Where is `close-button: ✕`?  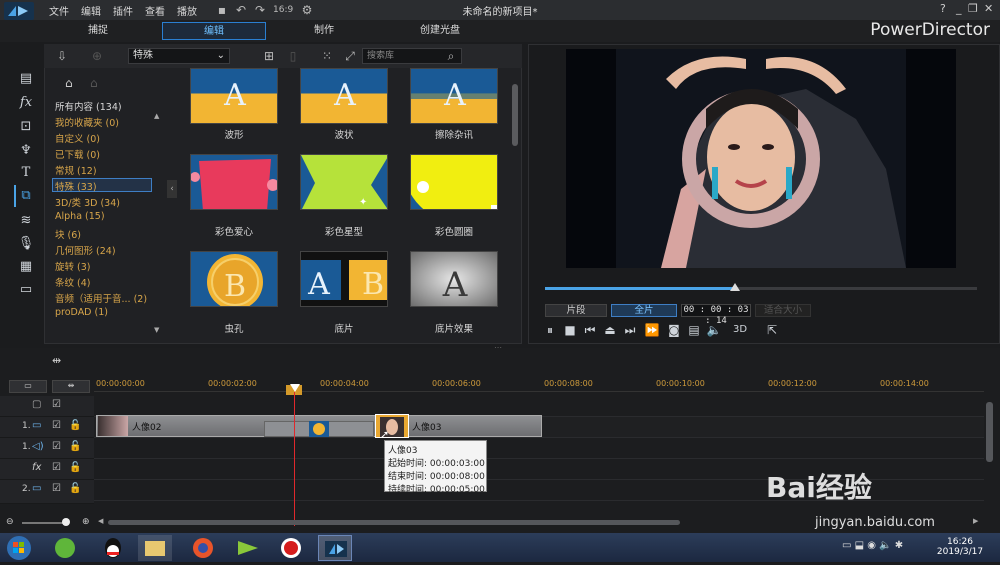
close-button: ✕ is located at coordinates (988, 8).